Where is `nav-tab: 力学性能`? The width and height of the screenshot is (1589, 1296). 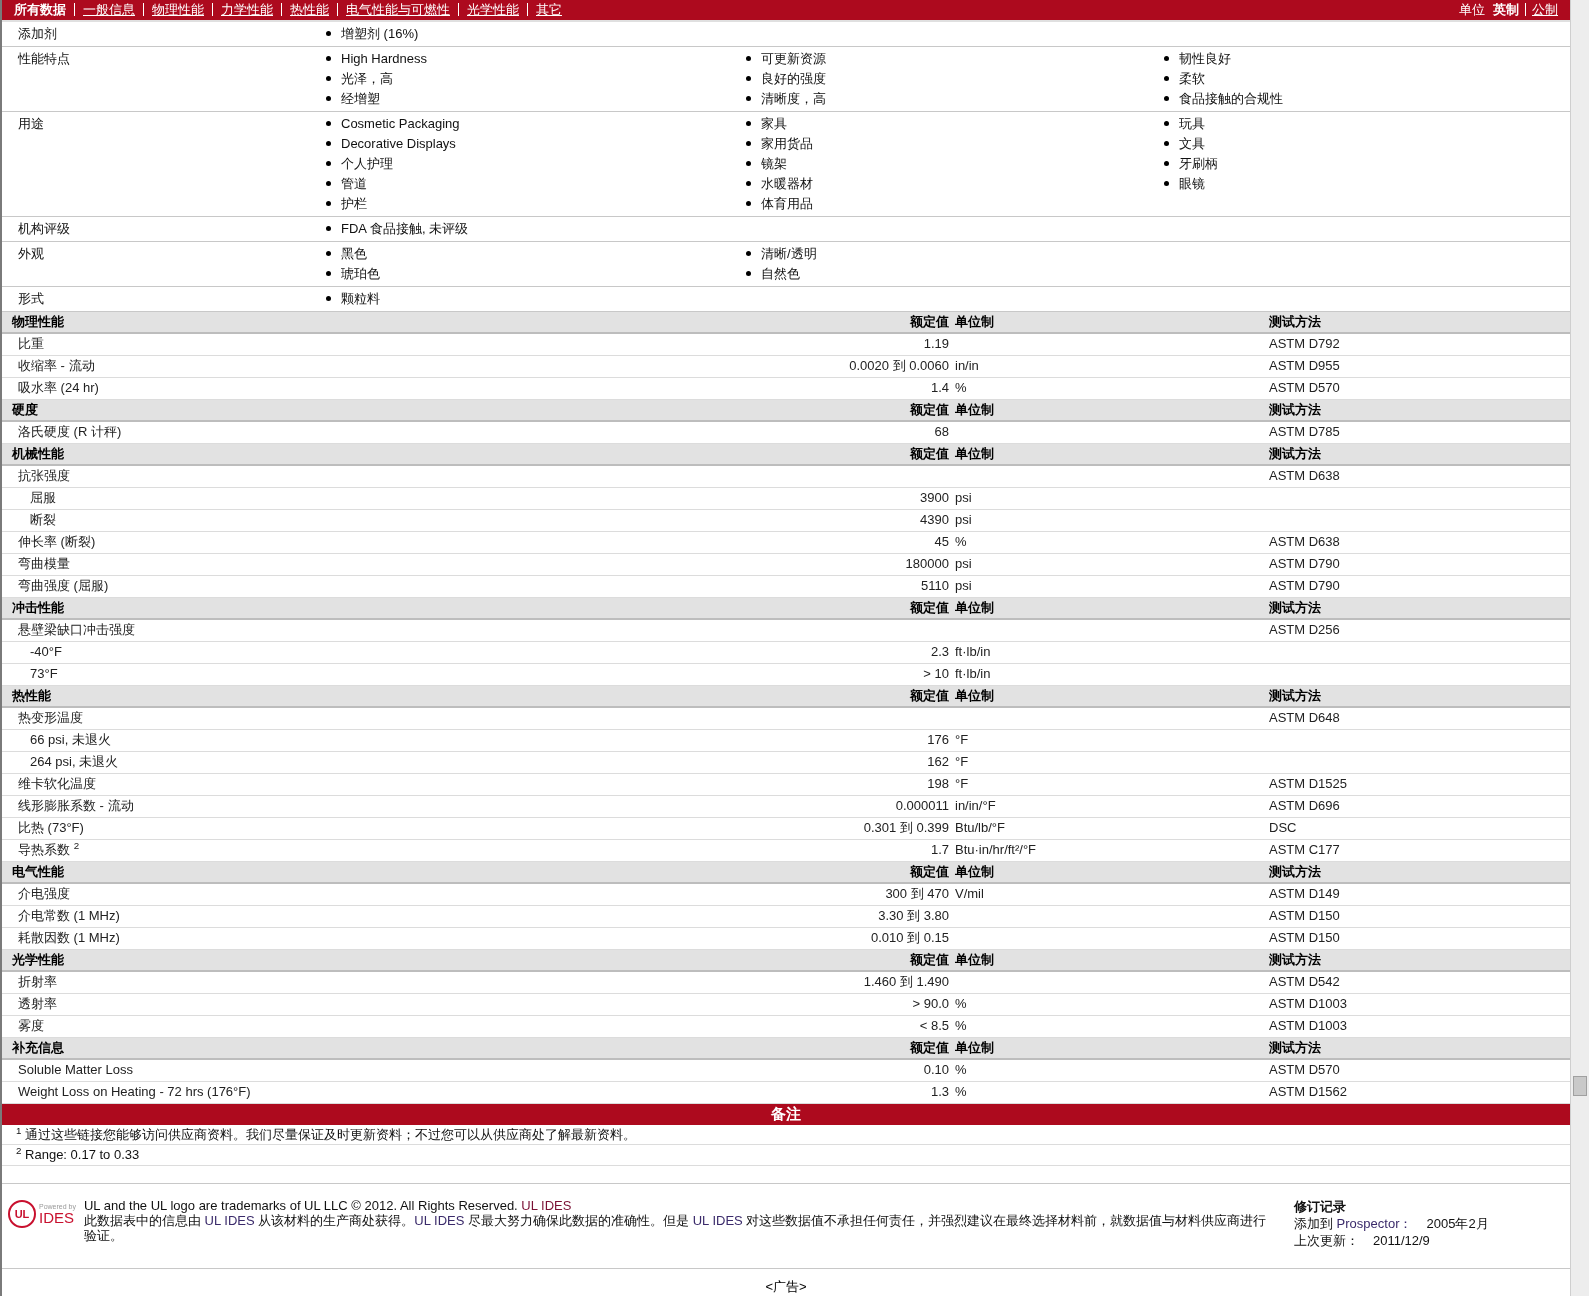 nav-tab: 力学性能 is located at coordinates (247, 10).